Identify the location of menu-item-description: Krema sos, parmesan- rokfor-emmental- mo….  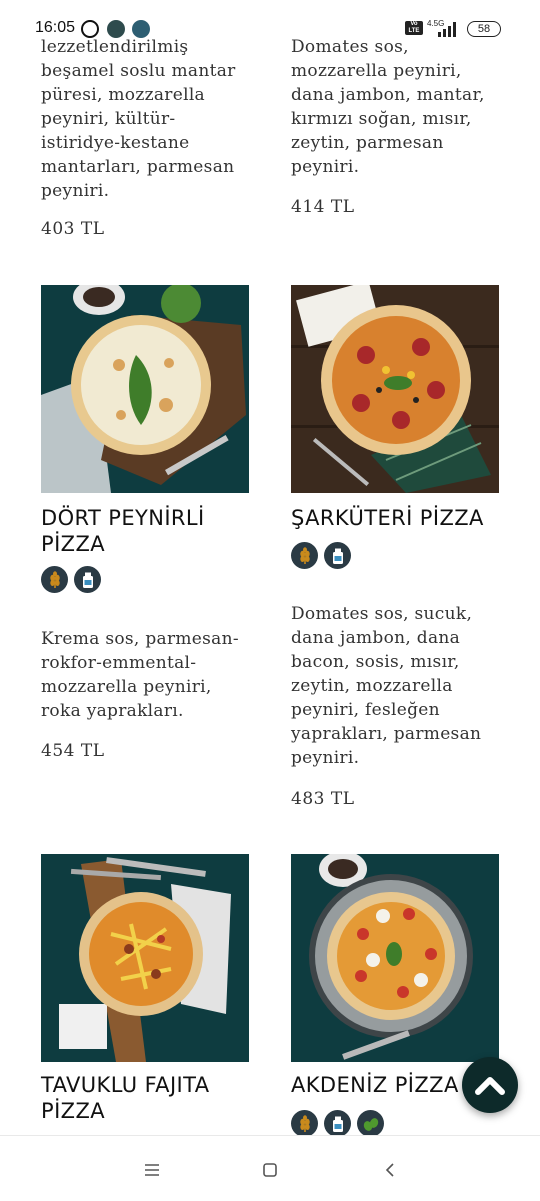
(140, 675).